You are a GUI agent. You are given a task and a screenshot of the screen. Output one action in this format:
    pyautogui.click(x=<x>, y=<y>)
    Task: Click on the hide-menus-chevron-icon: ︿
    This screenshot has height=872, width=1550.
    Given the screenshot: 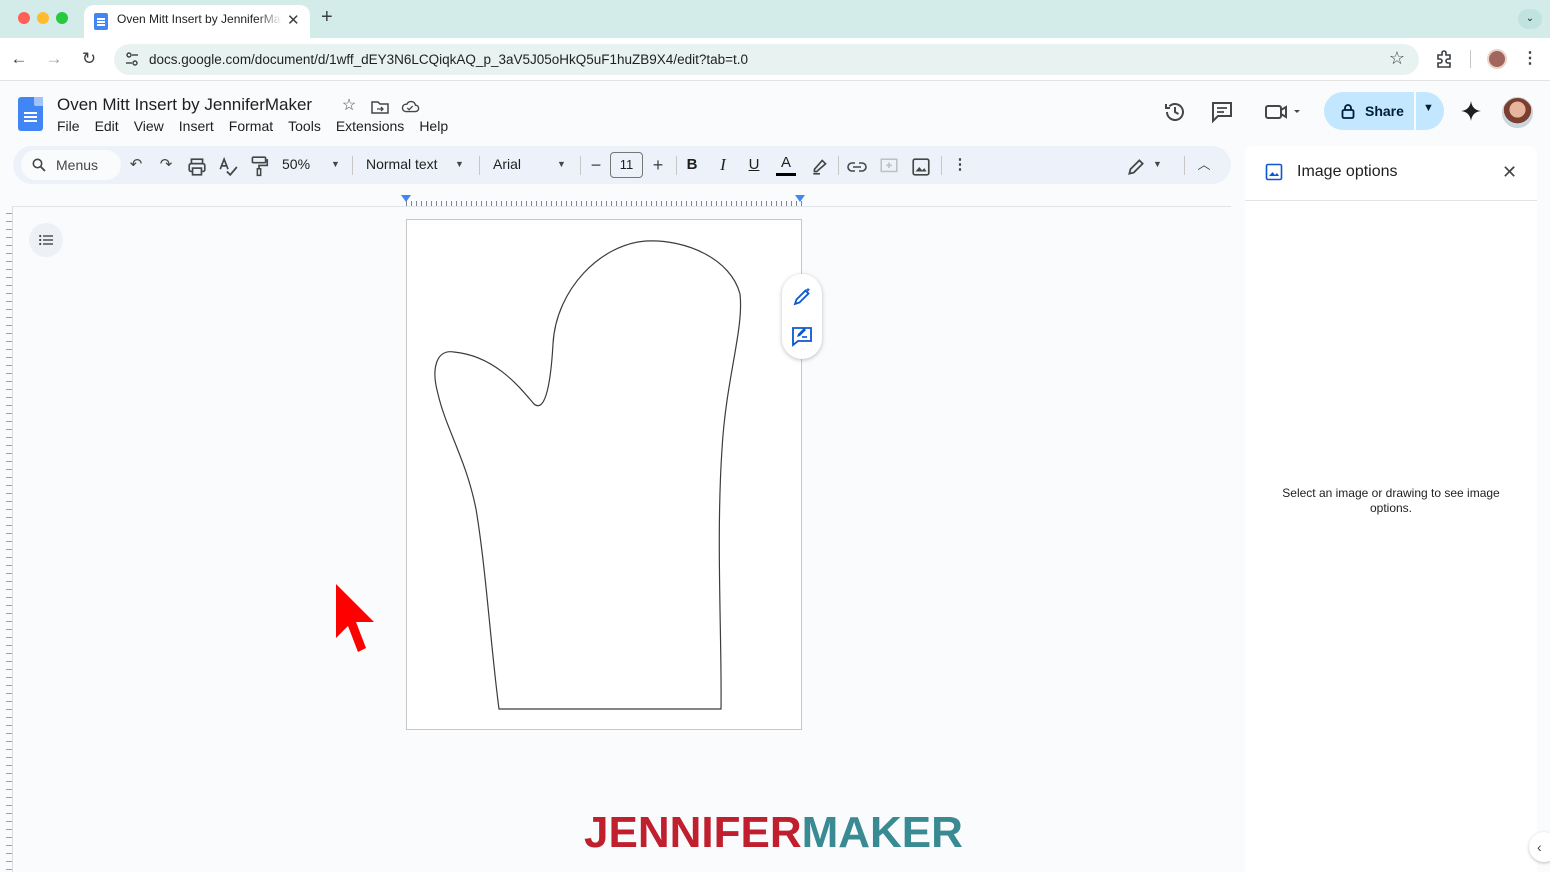 What is the action you would take?
    pyautogui.click(x=1204, y=165)
    